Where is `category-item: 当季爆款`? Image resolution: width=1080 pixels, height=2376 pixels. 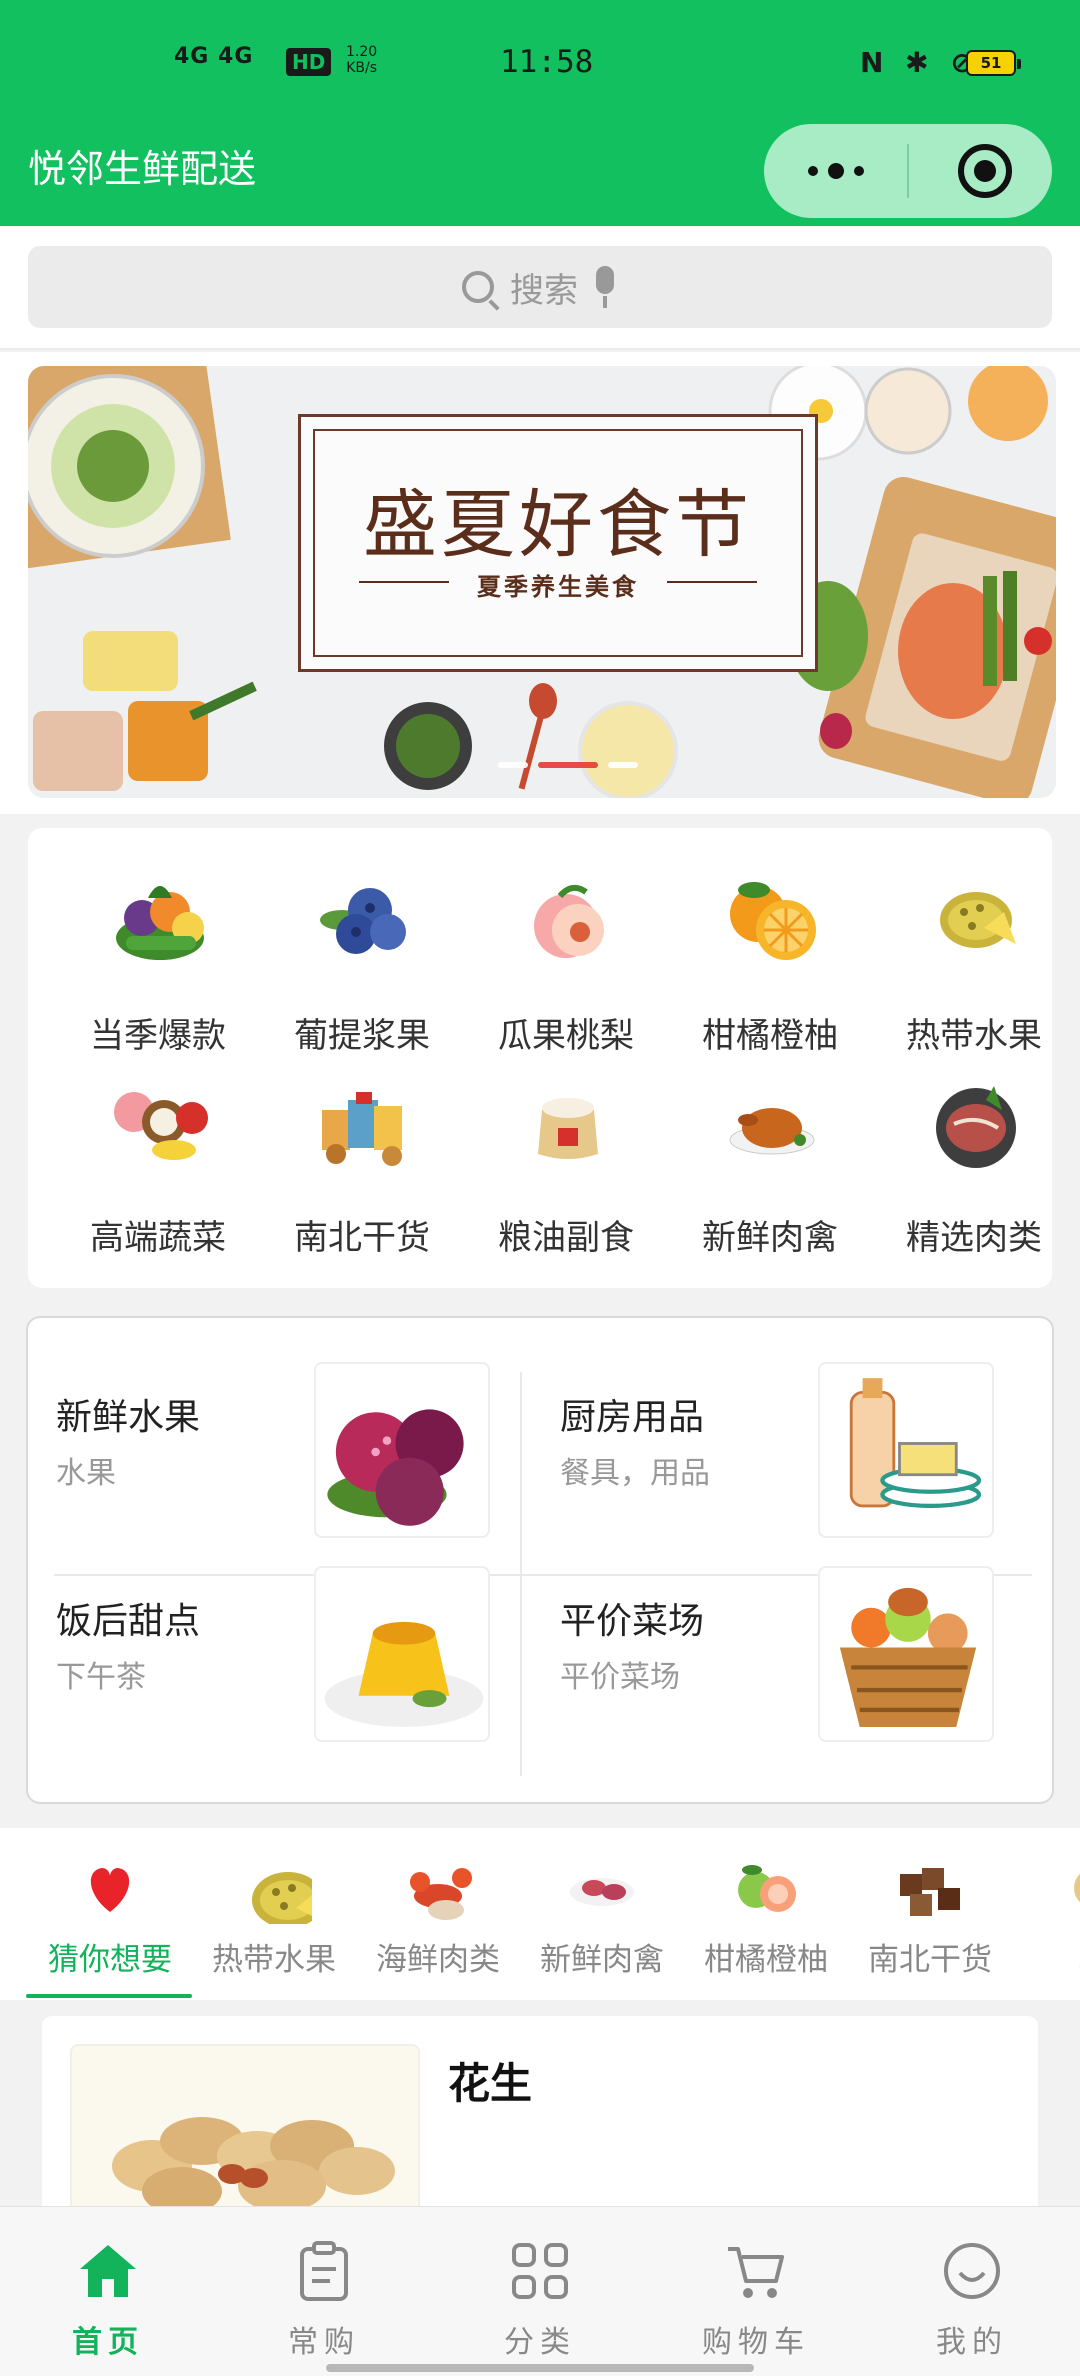 category-item: 当季爆款 is located at coordinates (158, 944).